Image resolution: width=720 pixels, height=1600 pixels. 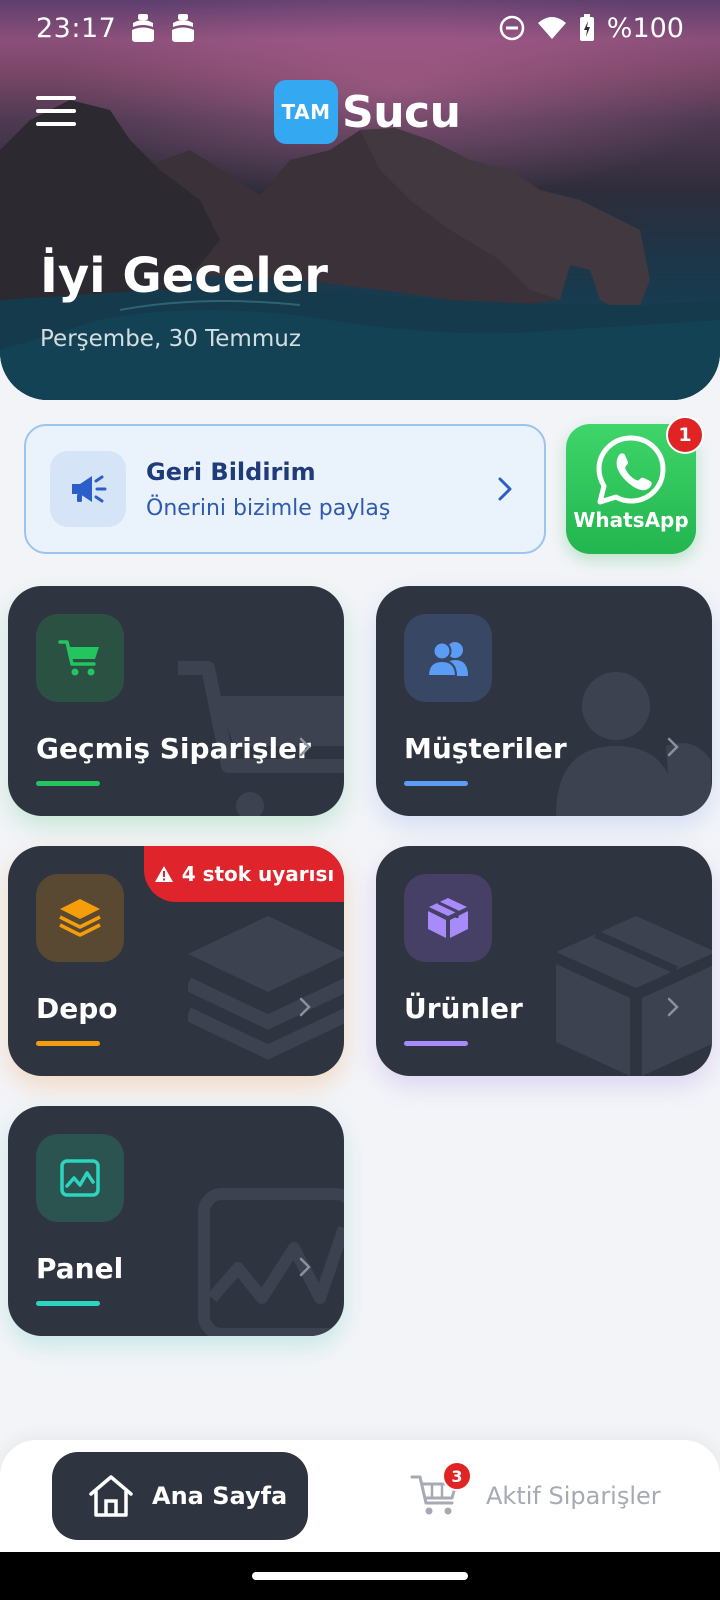 What do you see at coordinates (176, 1221) in the screenshot?
I see `tile-dashboard: Panel` at bounding box center [176, 1221].